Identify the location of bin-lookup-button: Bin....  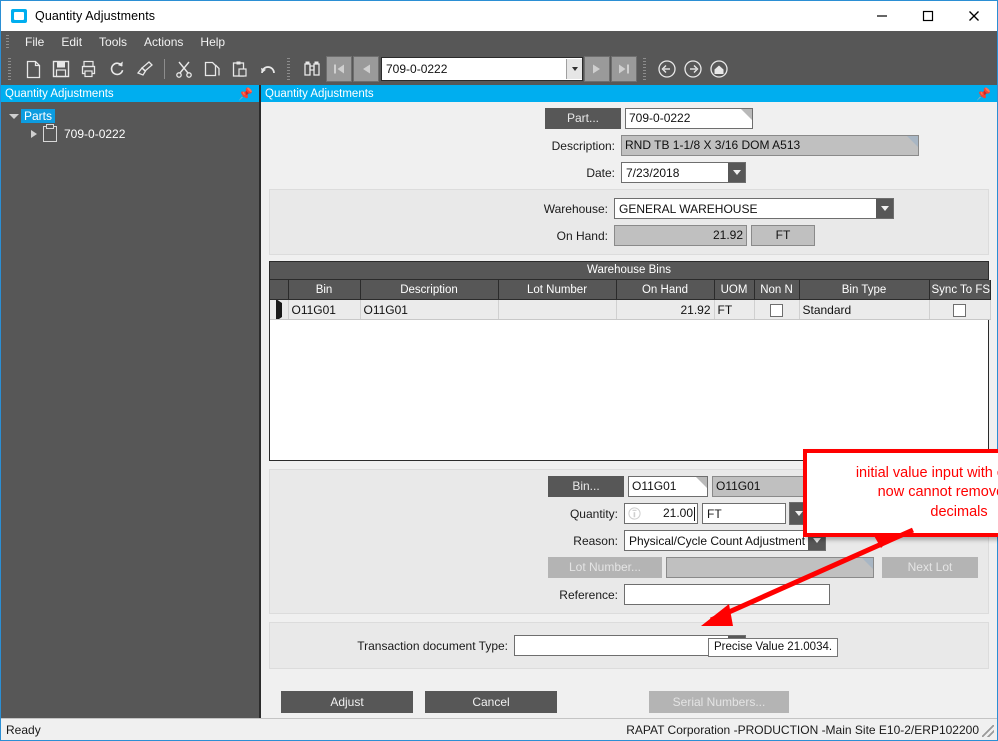
(586, 486).